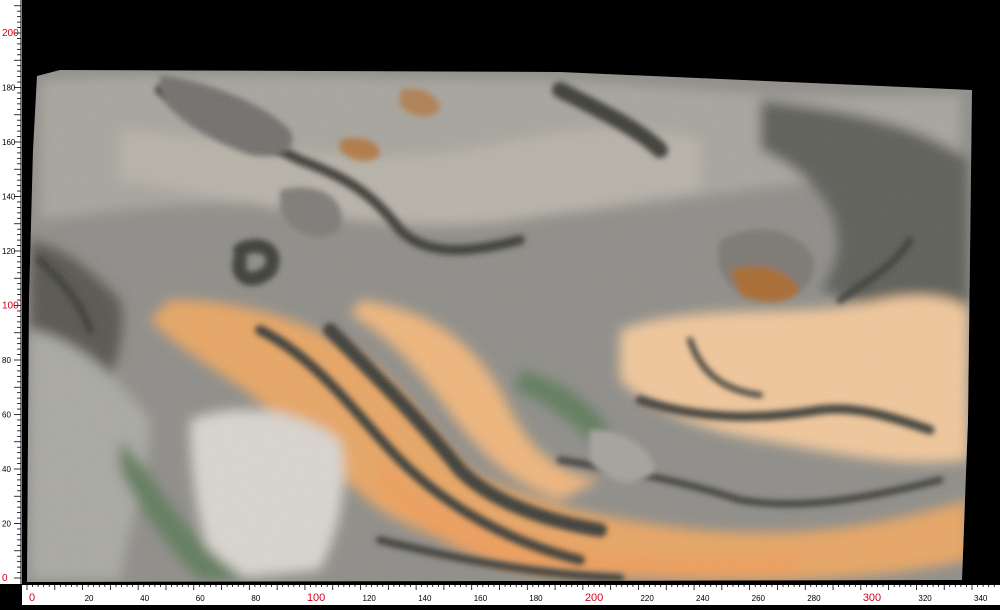  What do you see at coordinates (200, 598) in the screenshot?
I see `horizontal-ruler-label: 60` at bounding box center [200, 598].